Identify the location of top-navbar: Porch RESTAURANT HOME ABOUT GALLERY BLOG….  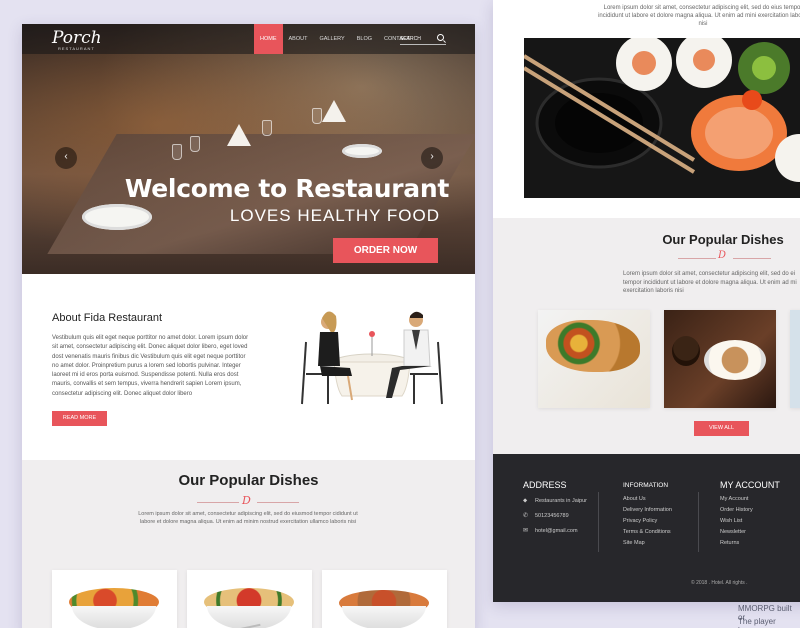
(248, 39).